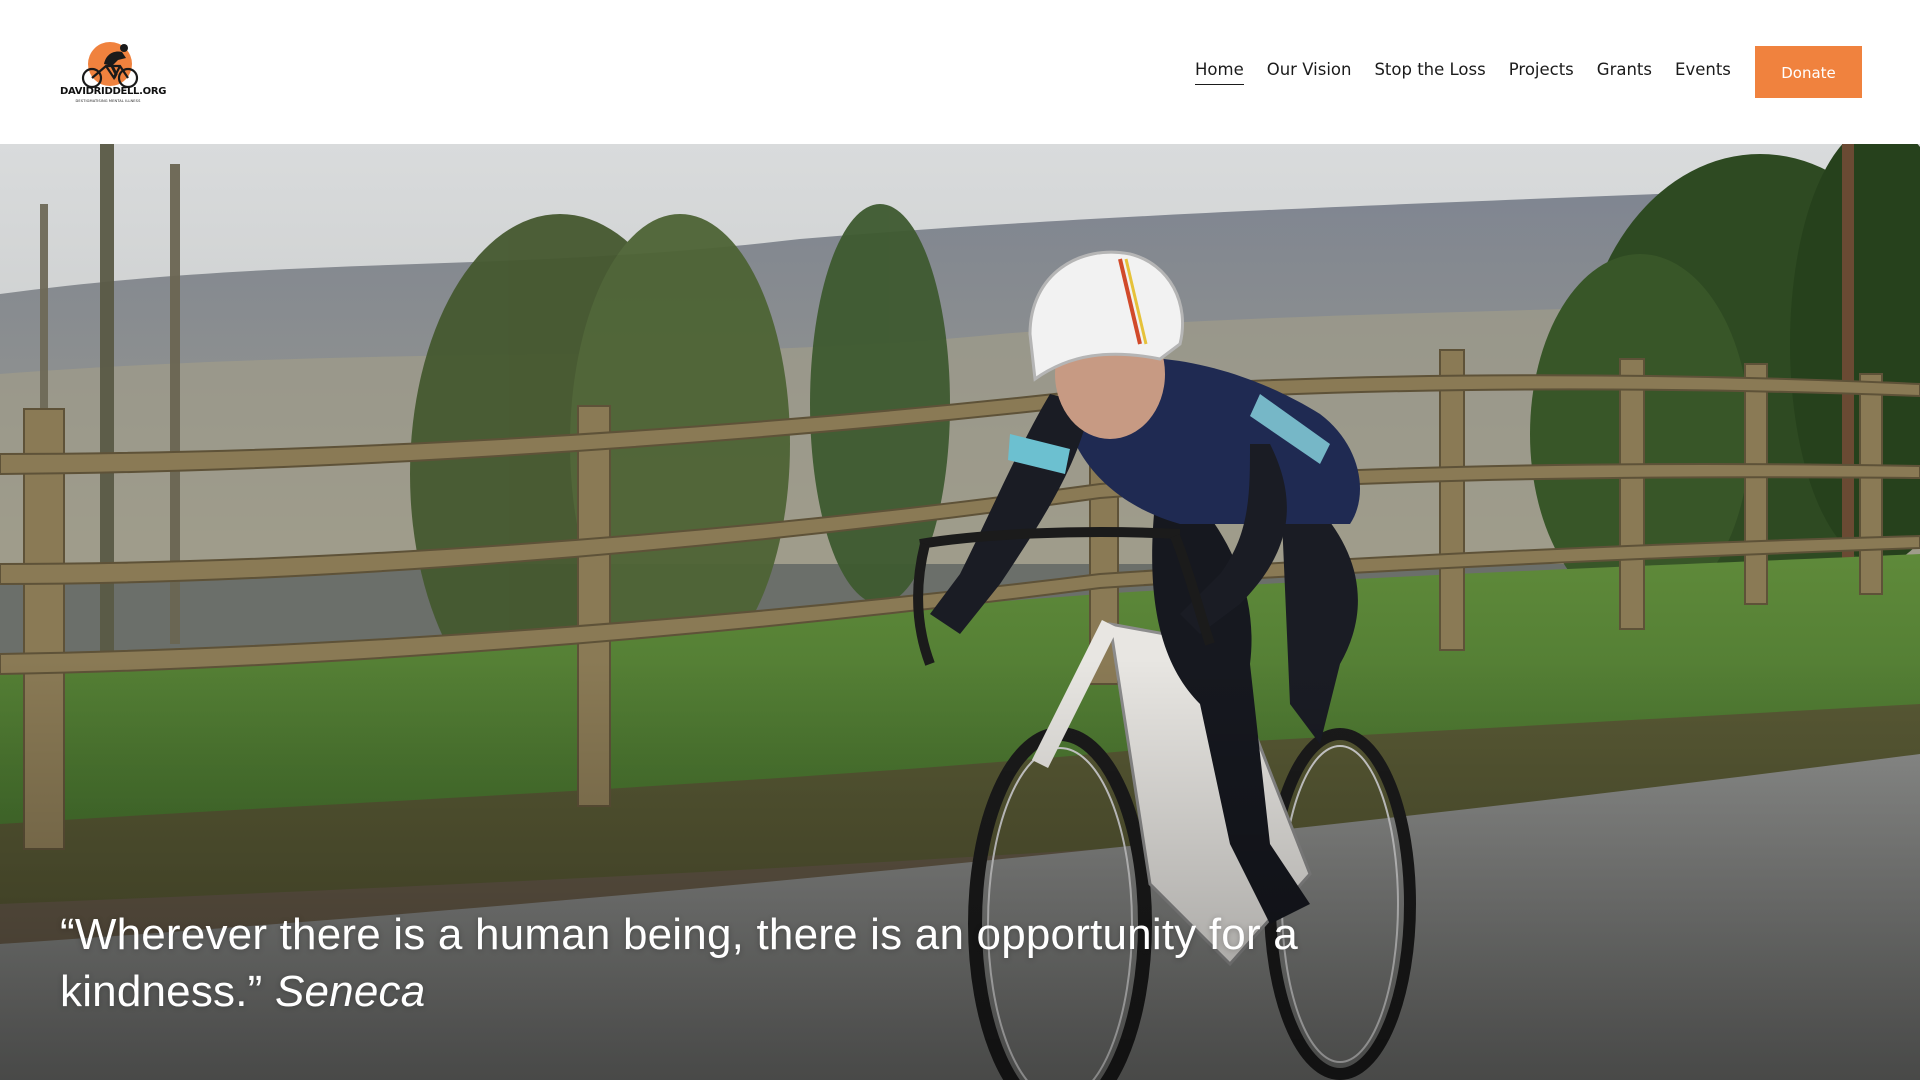 The width and height of the screenshot is (1920, 1080). Describe the element at coordinates (113, 91) in the screenshot. I see `logo-wordmark: DAVIDRIDDELL.ORG` at that location.